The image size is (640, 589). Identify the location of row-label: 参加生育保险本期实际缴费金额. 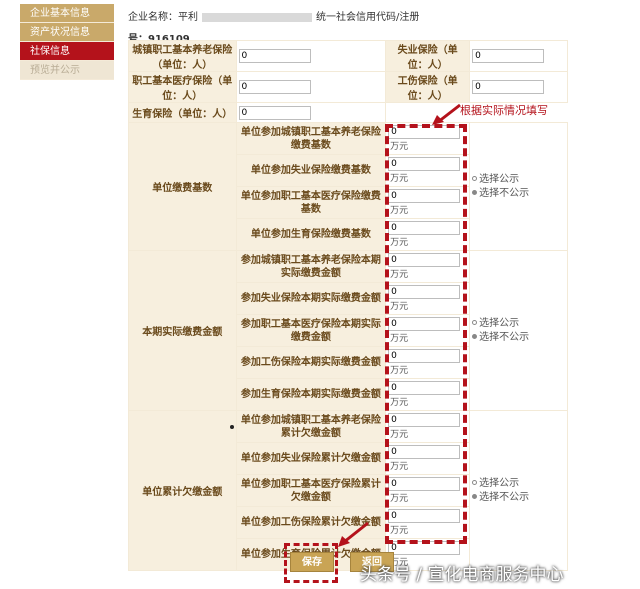
(311, 394).